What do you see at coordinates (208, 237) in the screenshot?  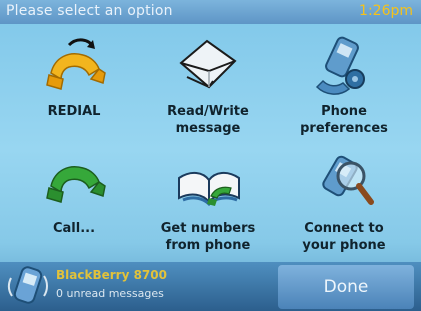 I see `menu-item-label: Get numbers from phone` at bounding box center [208, 237].